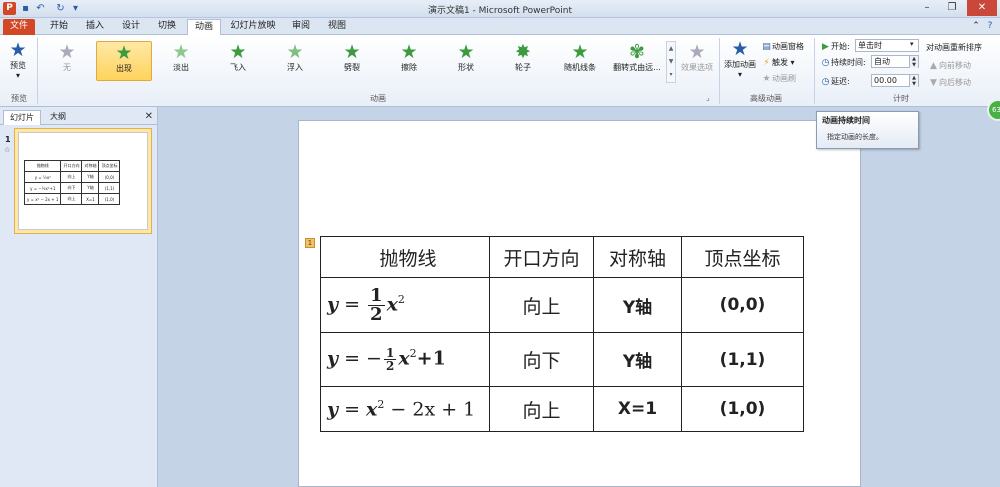  I want to click on vertex-cell: (1,0), so click(742, 409).